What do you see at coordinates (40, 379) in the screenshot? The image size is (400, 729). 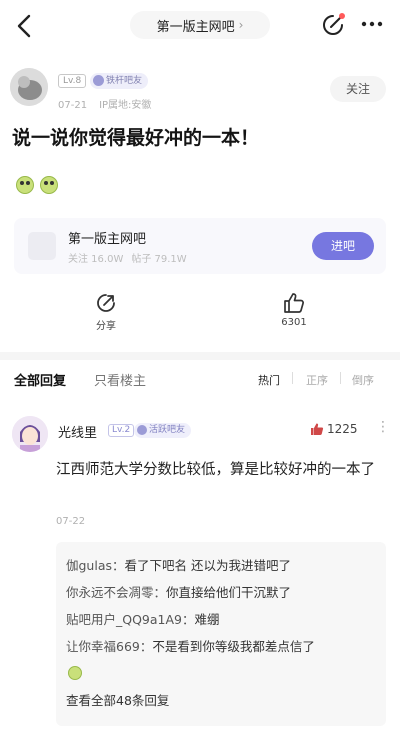 I see `tab-all-replies: 全部回复` at bounding box center [40, 379].